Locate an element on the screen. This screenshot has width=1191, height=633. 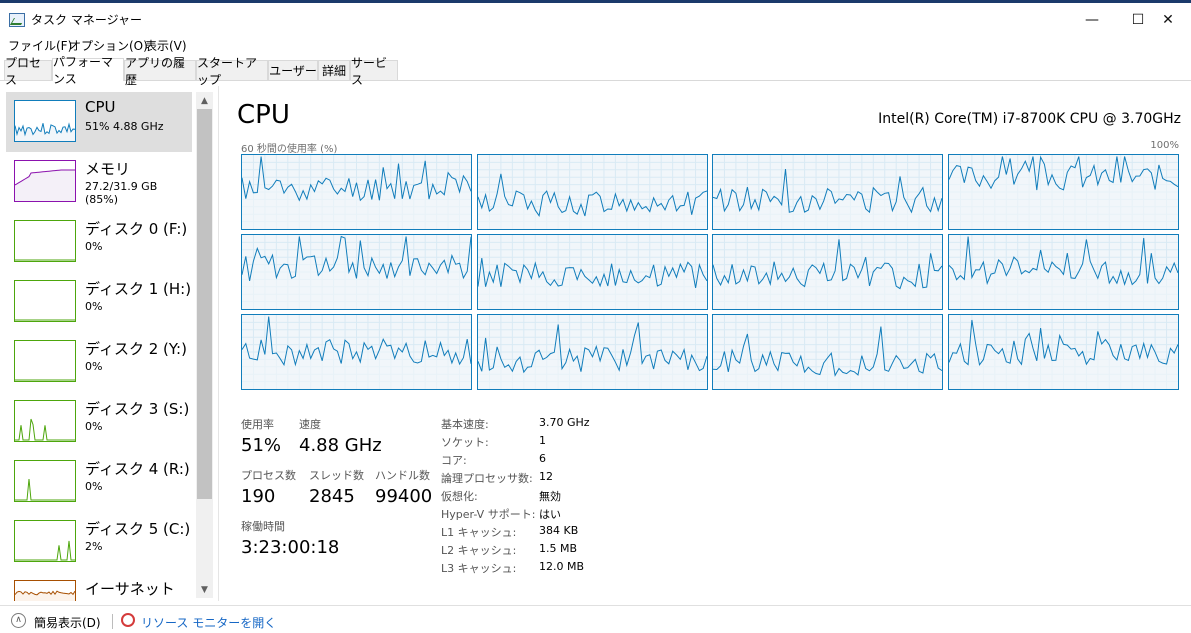
handles-label: ハンドル数 is located at coordinates (402, 475).